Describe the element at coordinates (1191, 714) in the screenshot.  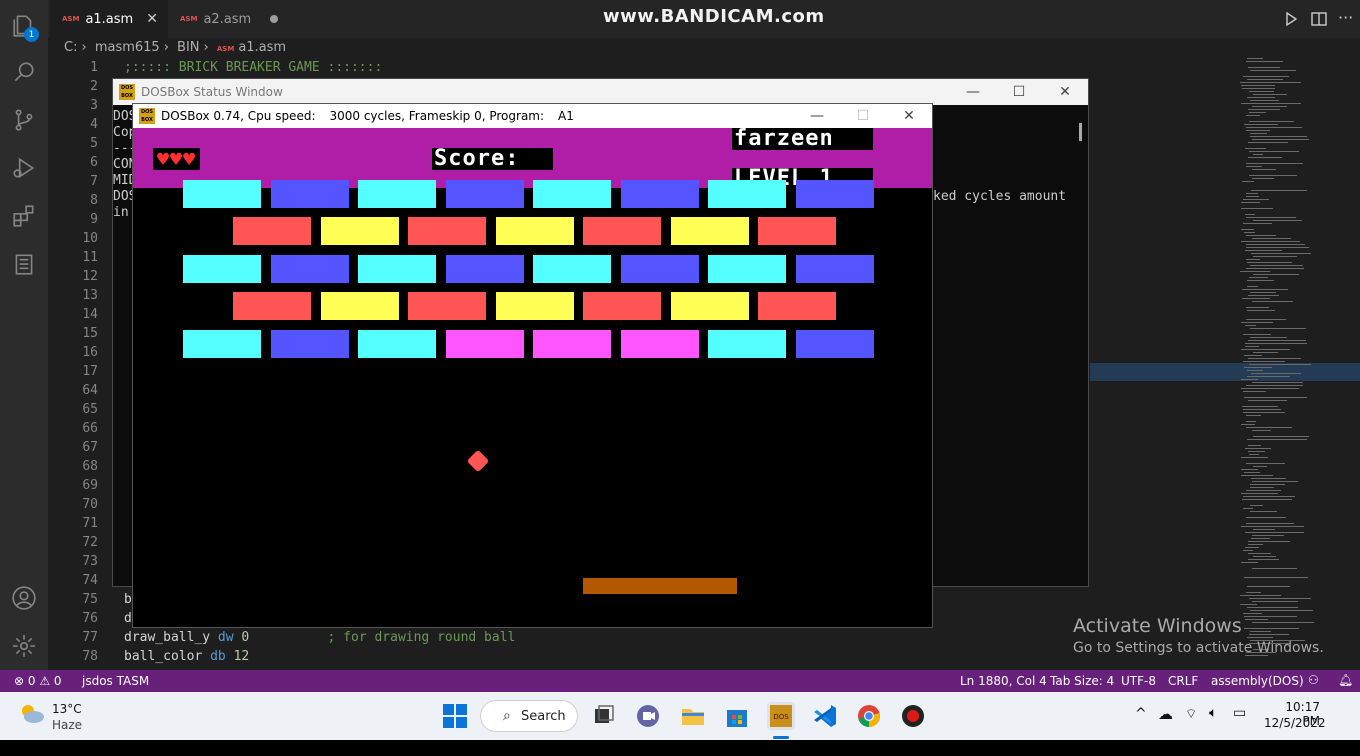
I see `wifi-icon: ⌔` at that location.